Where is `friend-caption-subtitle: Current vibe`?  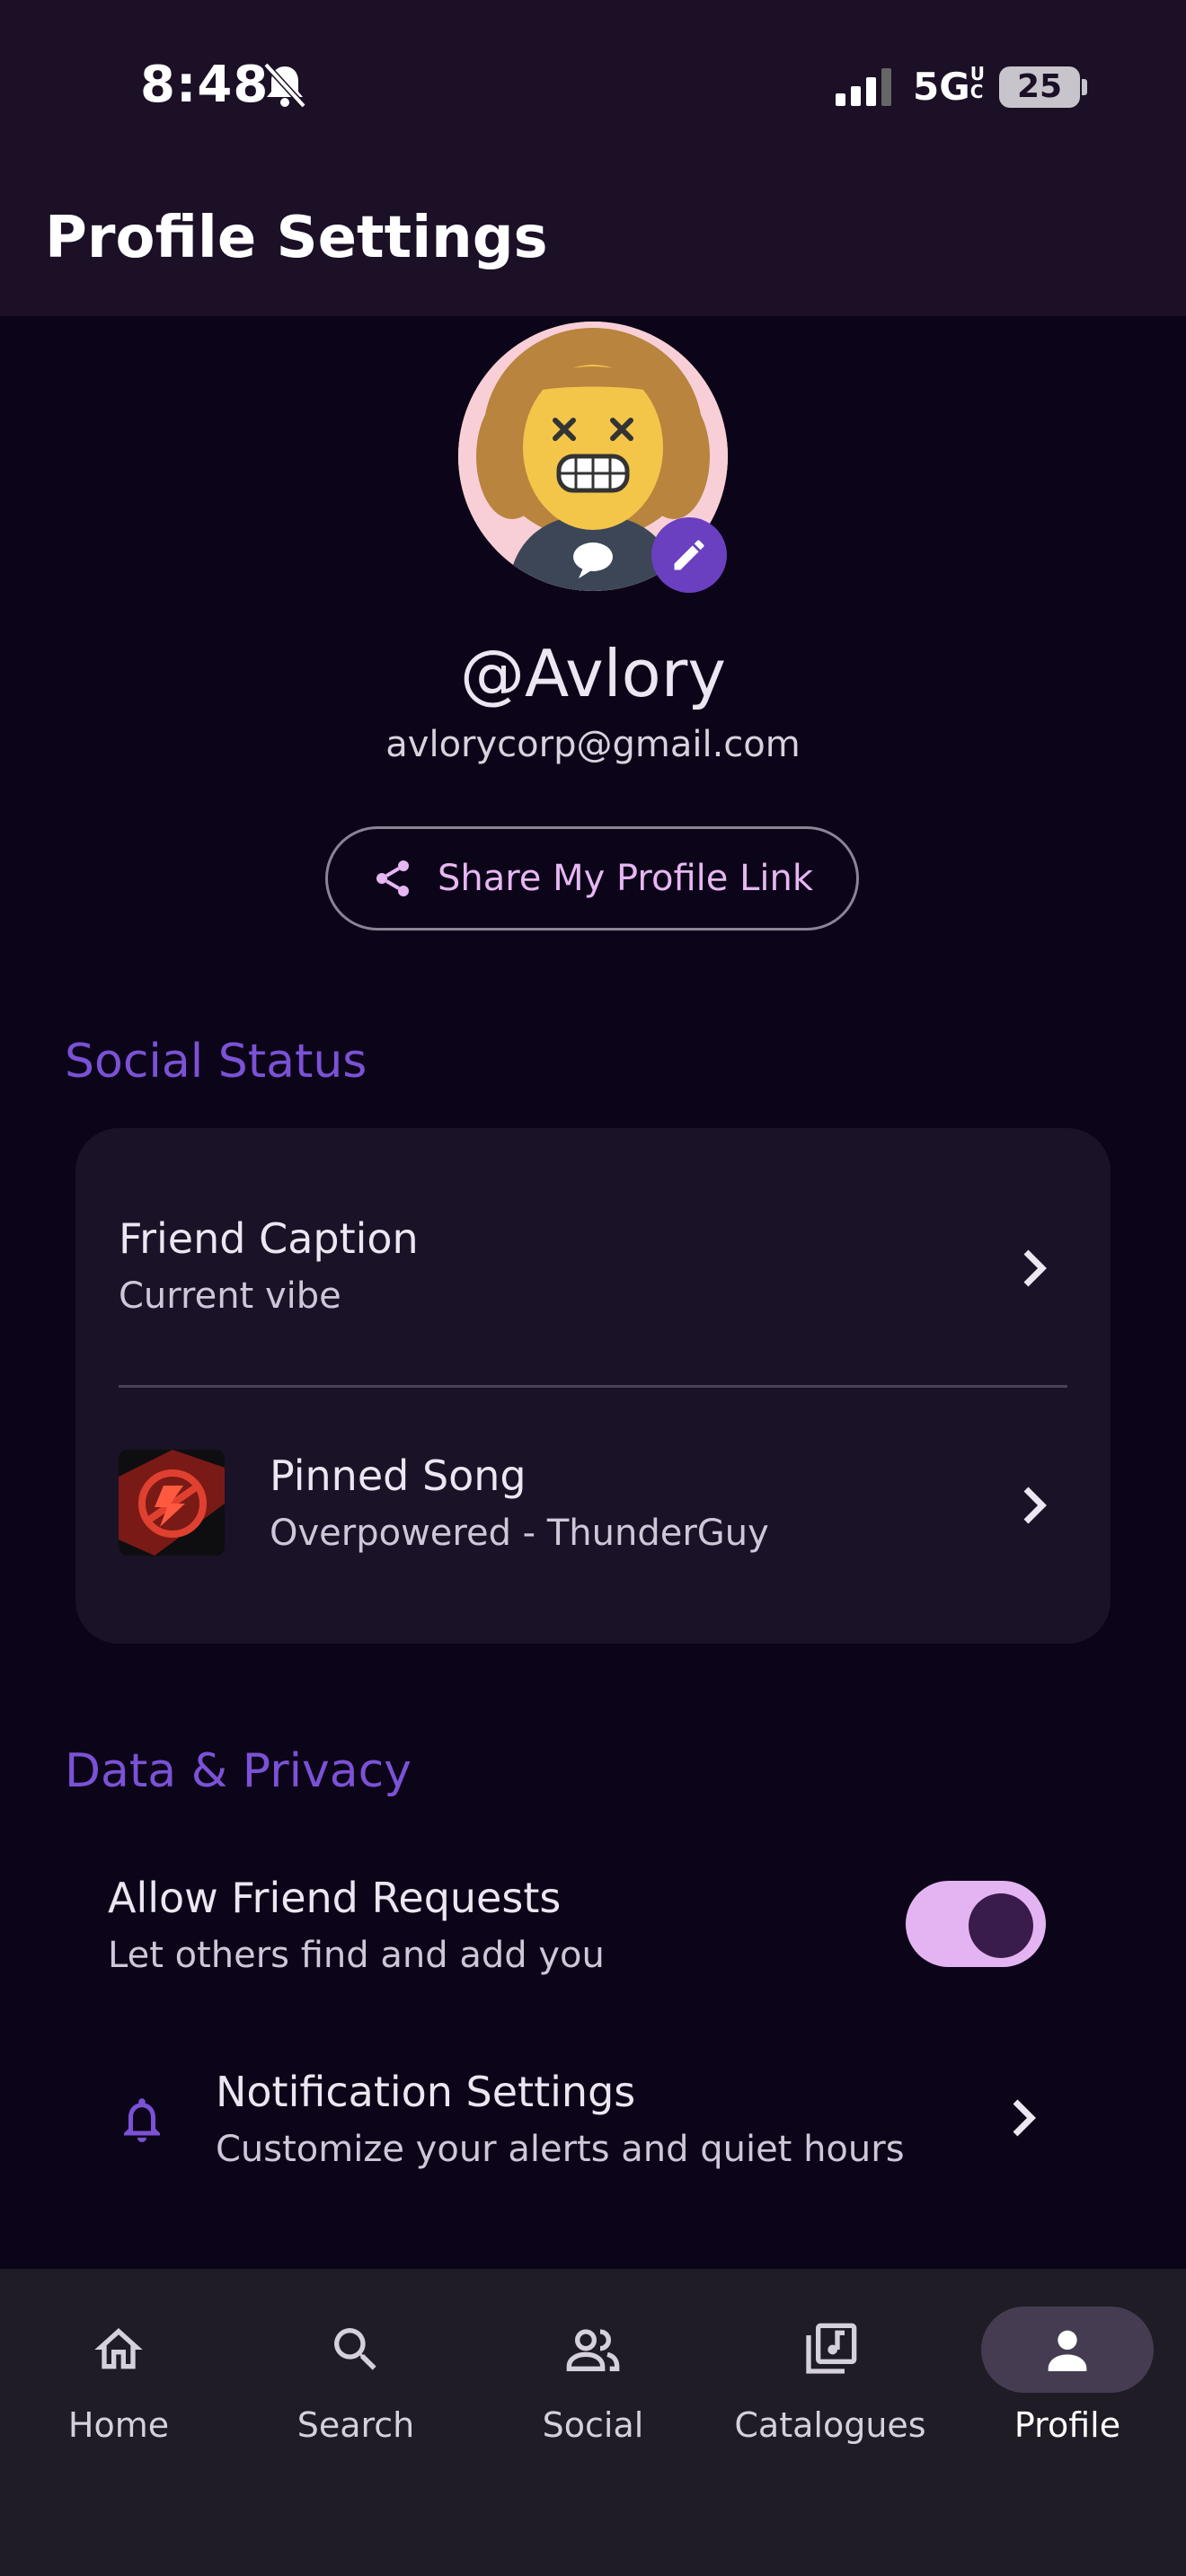
friend-caption-subtitle: Current vibe is located at coordinates (230, 1296).